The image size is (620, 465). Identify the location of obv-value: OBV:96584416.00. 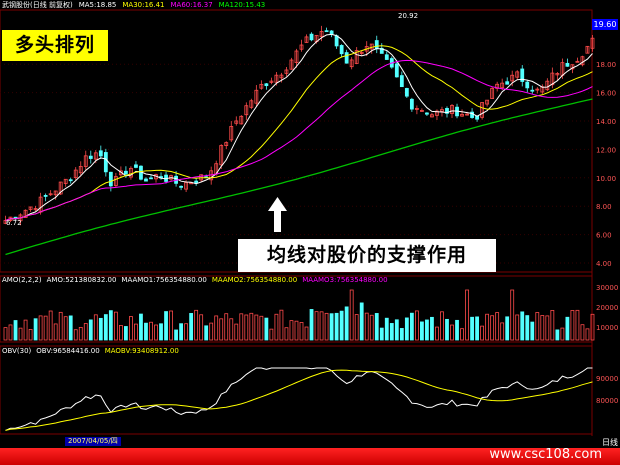
(68, 351).